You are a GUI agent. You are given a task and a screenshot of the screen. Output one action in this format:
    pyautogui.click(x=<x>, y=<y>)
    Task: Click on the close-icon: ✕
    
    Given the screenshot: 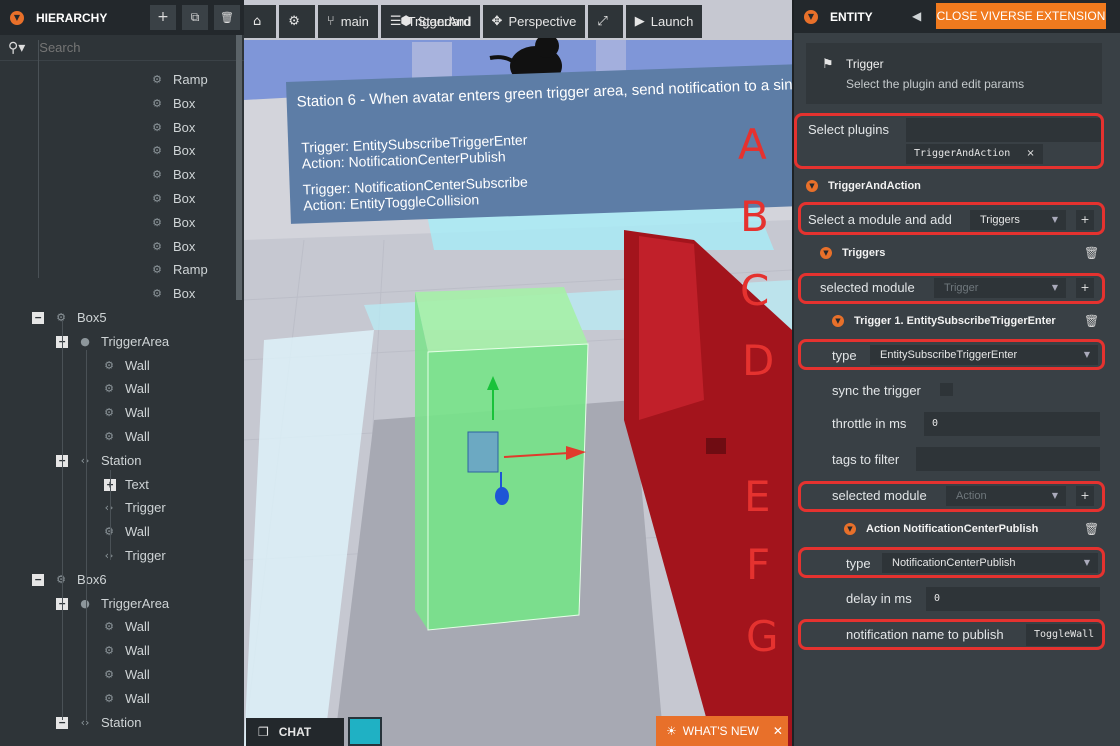 What is the action you would take?
    pyautogui.click(x=778, y=731)
    